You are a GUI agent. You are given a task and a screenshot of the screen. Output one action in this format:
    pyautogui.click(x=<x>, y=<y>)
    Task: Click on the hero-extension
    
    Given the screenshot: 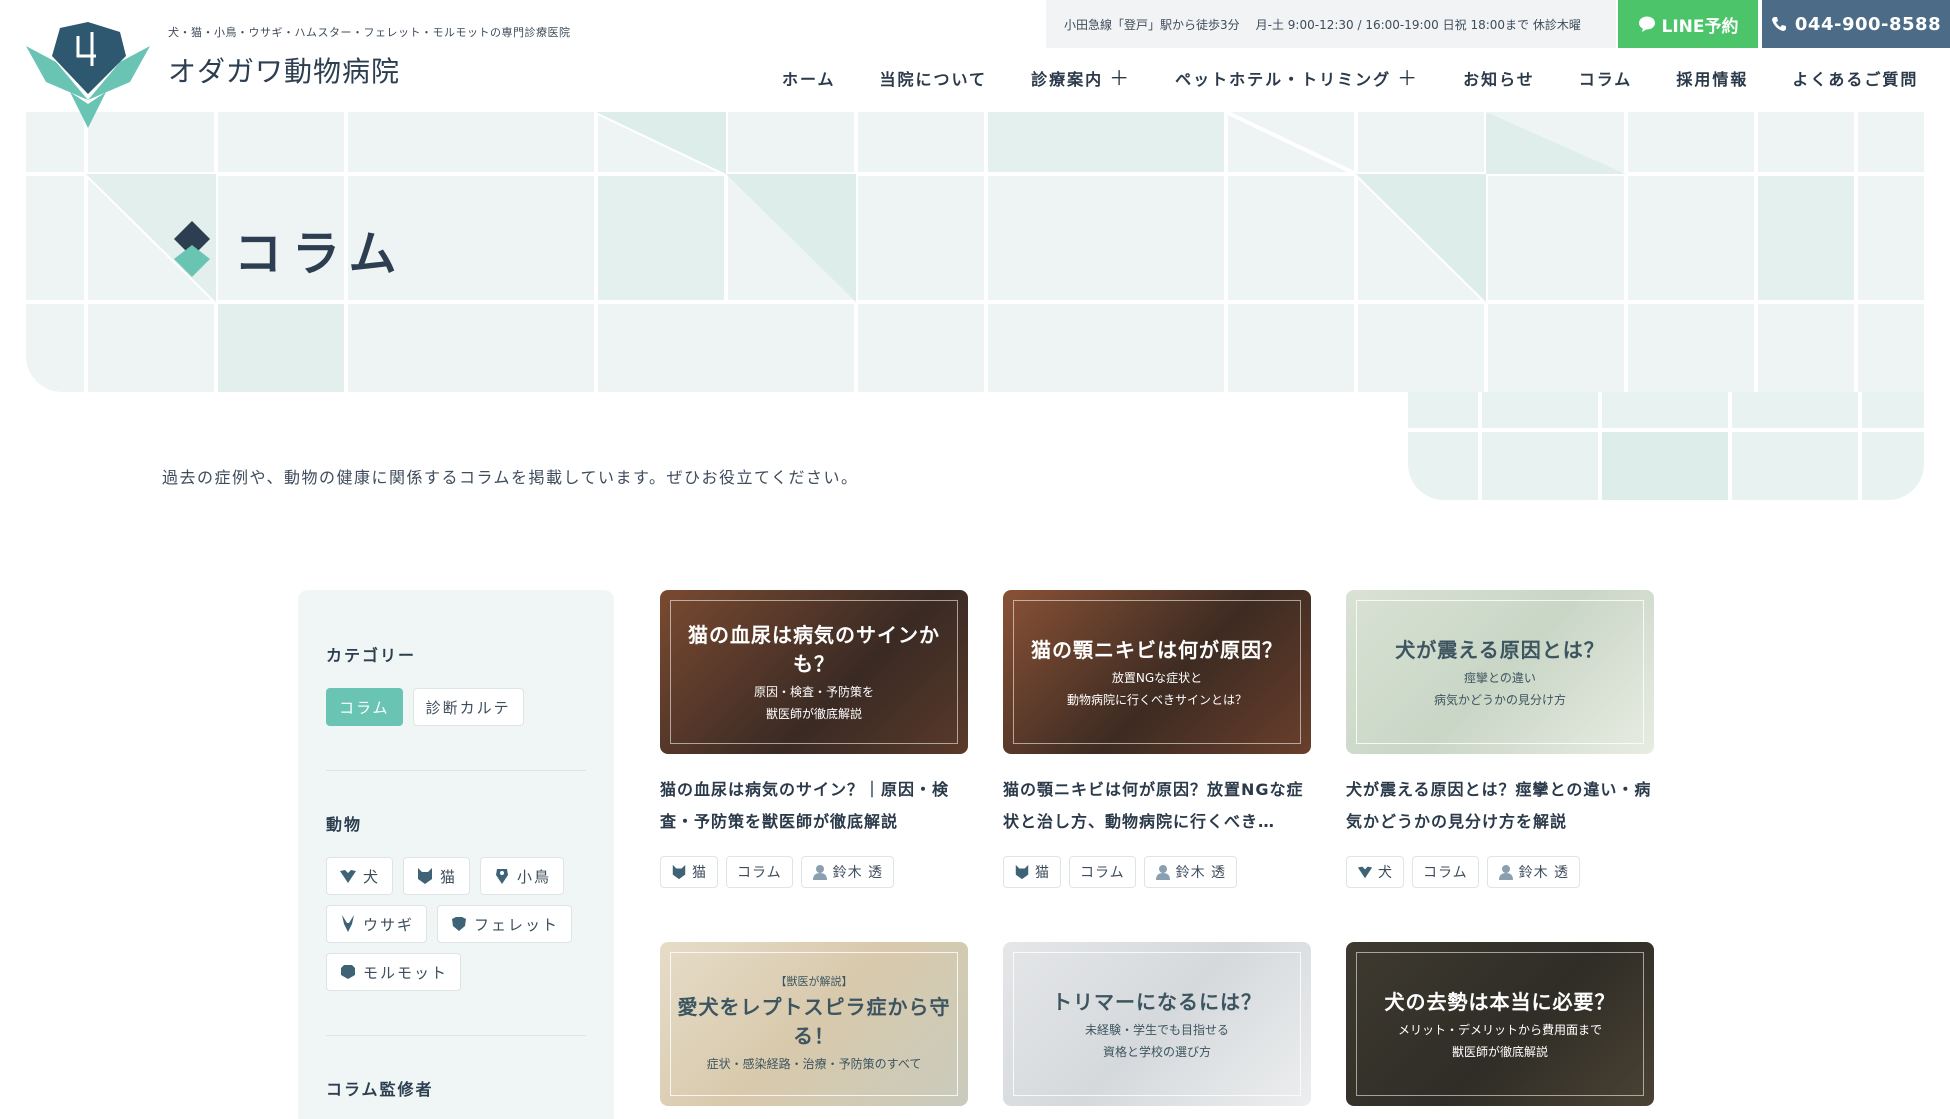 What is the action you would take?
    pyautogui.click(x=1666, y=446)
    